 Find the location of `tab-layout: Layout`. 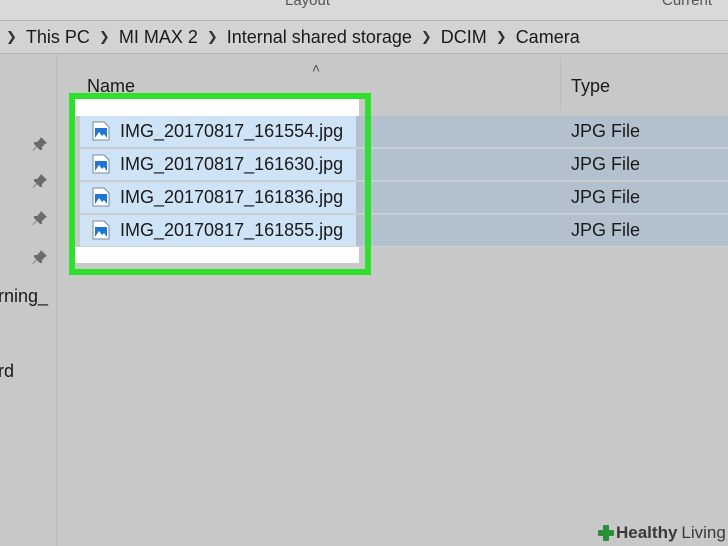

tab-layout: Layout is located at coordinates (307, 4).